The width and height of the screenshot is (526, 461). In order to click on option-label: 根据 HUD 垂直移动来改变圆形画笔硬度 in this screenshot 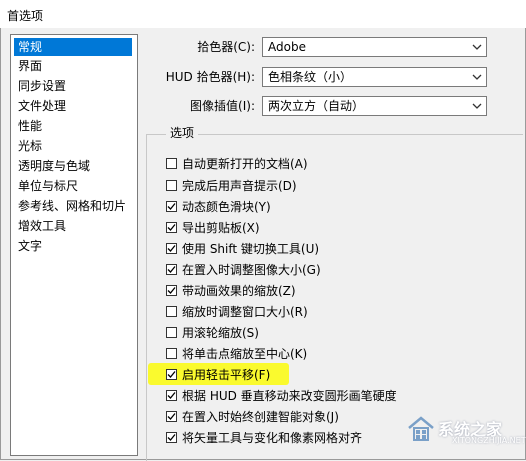, I will do `click(289, 396)`.